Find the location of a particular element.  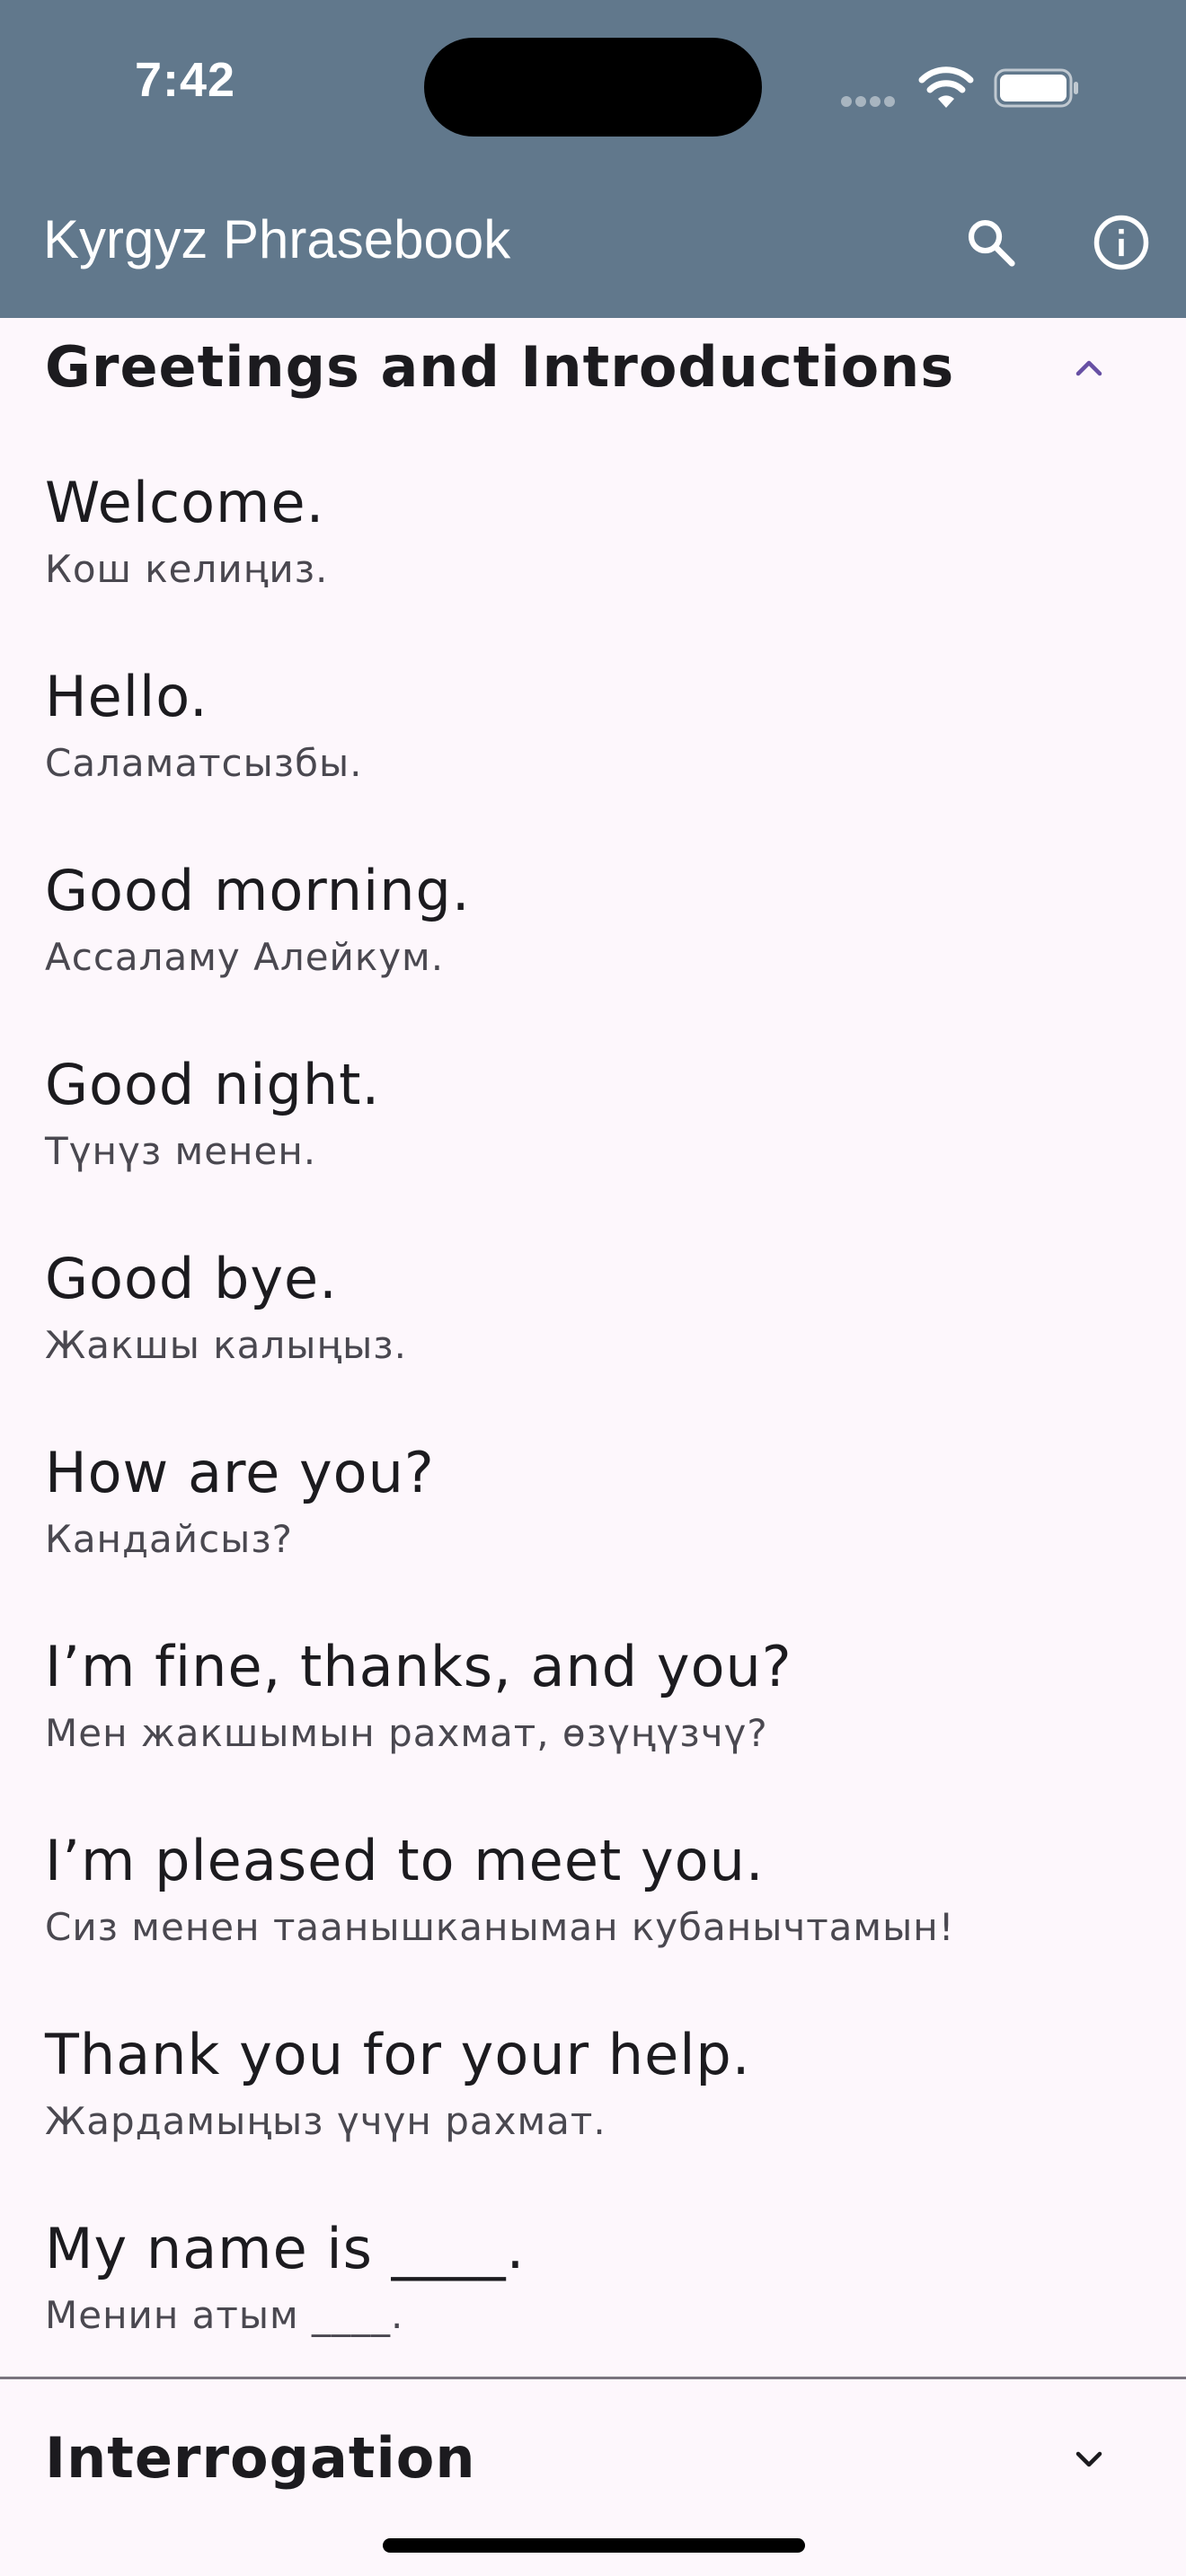

phrase-kyrgyz: Мен жакшымын рахмат, өзүңүзчү? is located at coordinates (406, 1733).